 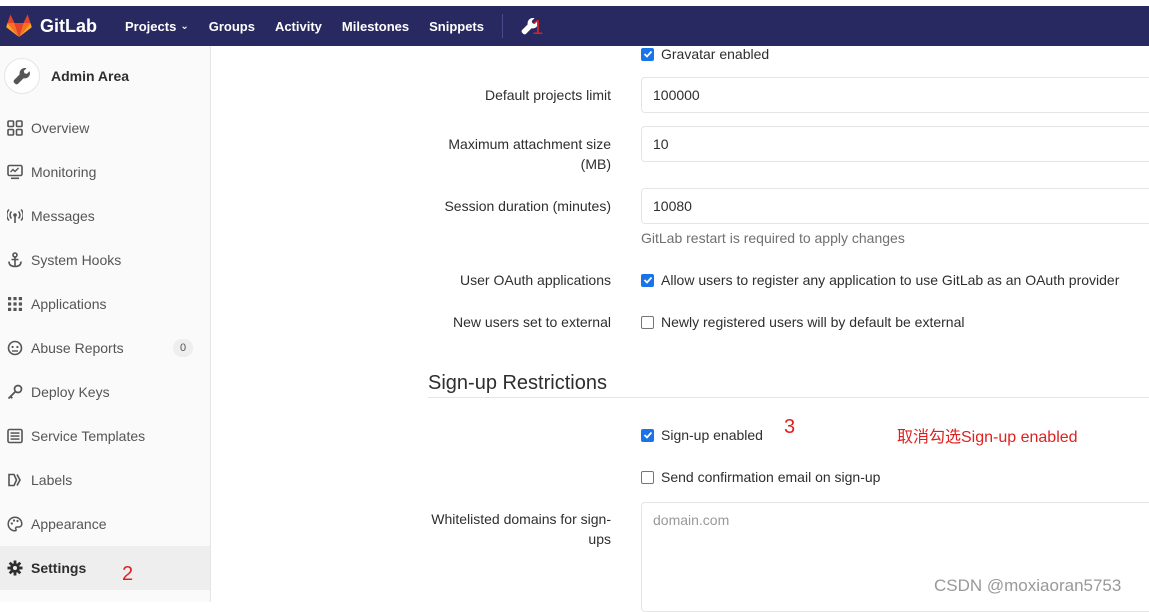 What do you see at coordinates (529, 144) in the screenshot?
I see `attachment-size-label-line1: Maximum attachment size` at bounding box center [529, 144].